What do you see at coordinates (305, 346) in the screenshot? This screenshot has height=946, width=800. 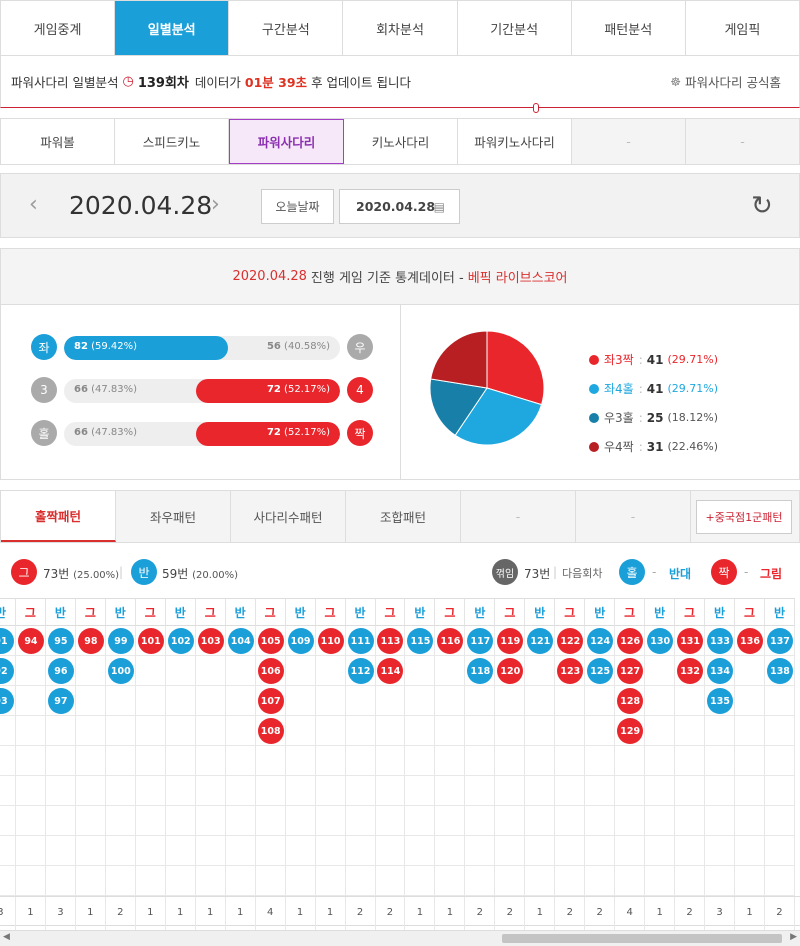 I see `stat-right-pct: (40.58%)` at bounding box center [305, 346].